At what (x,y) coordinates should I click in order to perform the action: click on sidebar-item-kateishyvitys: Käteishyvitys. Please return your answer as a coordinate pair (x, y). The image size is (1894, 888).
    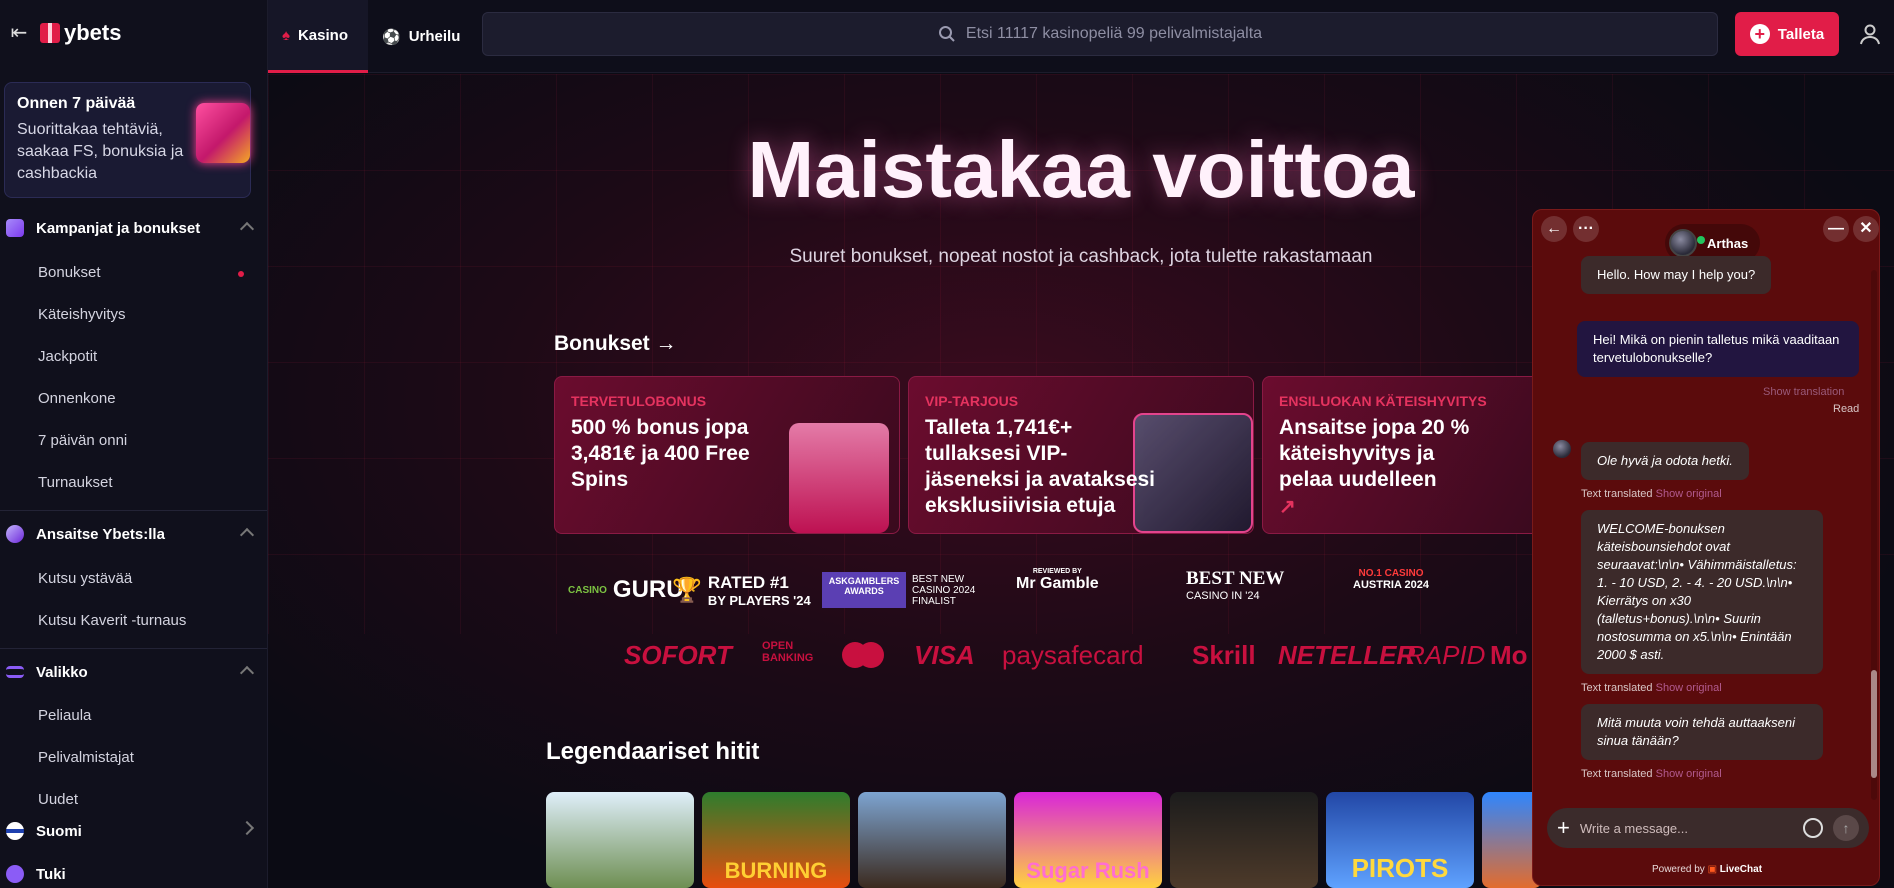
    Looking at the image, I should click on (82, 314).